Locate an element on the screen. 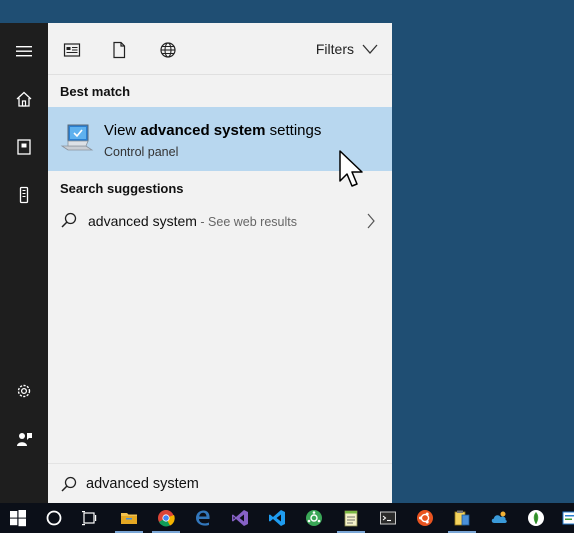 This screenshot has width=574, height=533. start-rail is located at coordinates (24, 263).